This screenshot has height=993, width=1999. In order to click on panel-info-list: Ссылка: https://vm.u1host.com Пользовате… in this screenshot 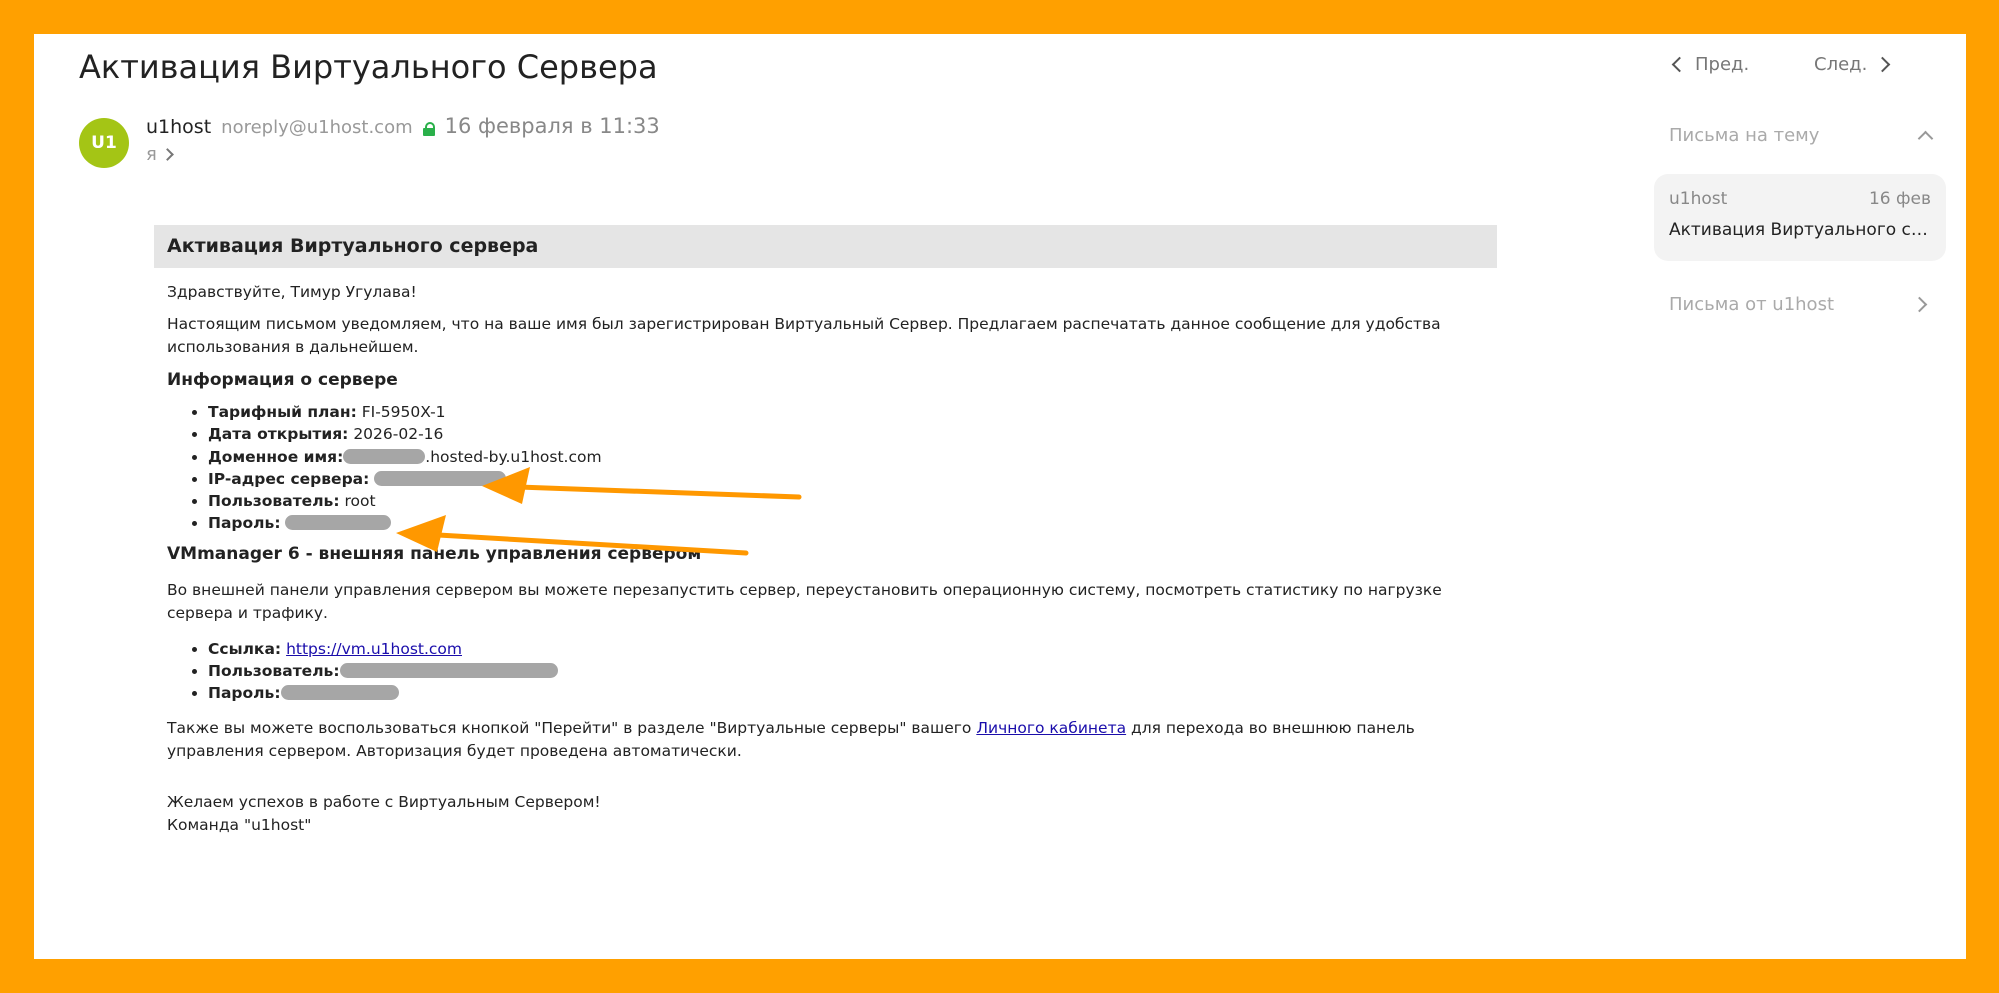, I will do `click(825, 671)`.